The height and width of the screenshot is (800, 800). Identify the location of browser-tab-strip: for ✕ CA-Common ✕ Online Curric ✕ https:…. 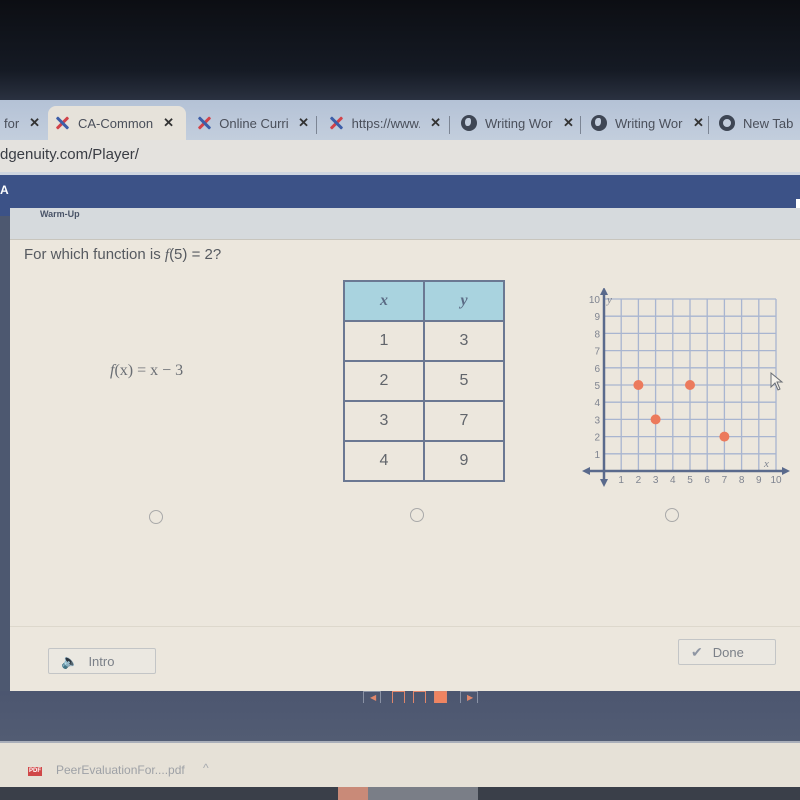
(400, 120).